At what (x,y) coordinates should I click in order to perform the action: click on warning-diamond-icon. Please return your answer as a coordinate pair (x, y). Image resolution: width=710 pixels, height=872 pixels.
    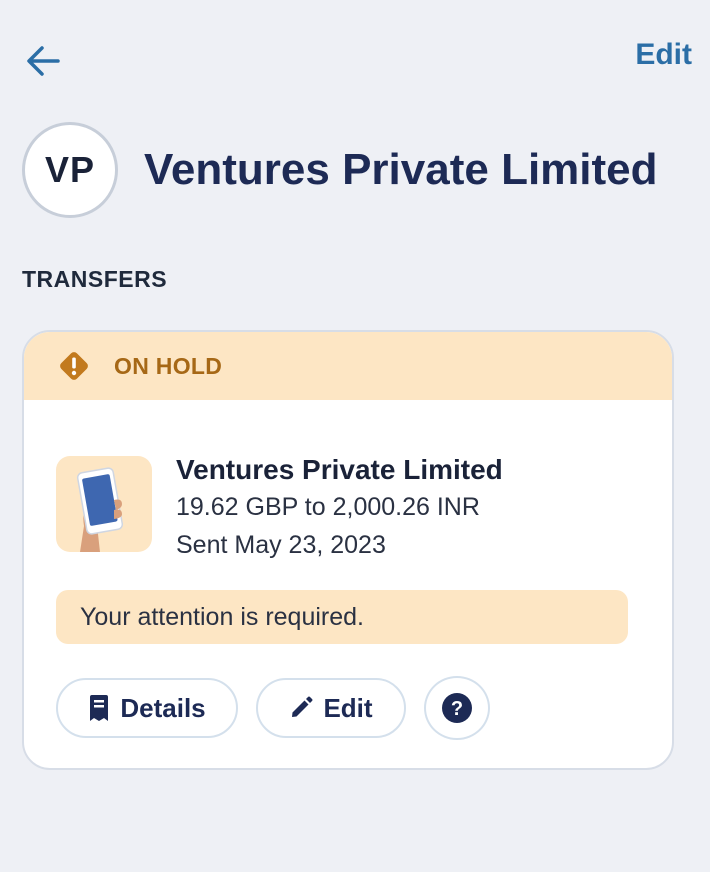
    Looking at the image, I should click on (74, 366).